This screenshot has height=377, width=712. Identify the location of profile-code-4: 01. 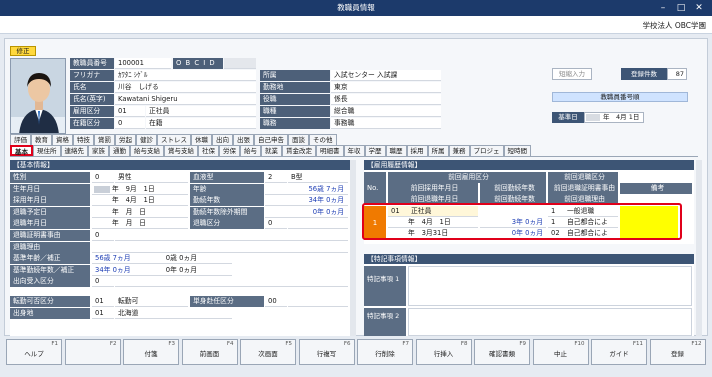
(130, 111).